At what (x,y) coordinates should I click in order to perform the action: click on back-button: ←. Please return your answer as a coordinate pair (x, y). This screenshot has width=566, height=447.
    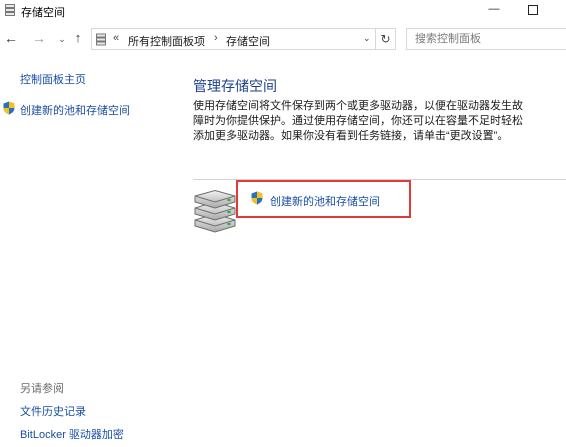
    Looking at the image, I should click on (11, 38).